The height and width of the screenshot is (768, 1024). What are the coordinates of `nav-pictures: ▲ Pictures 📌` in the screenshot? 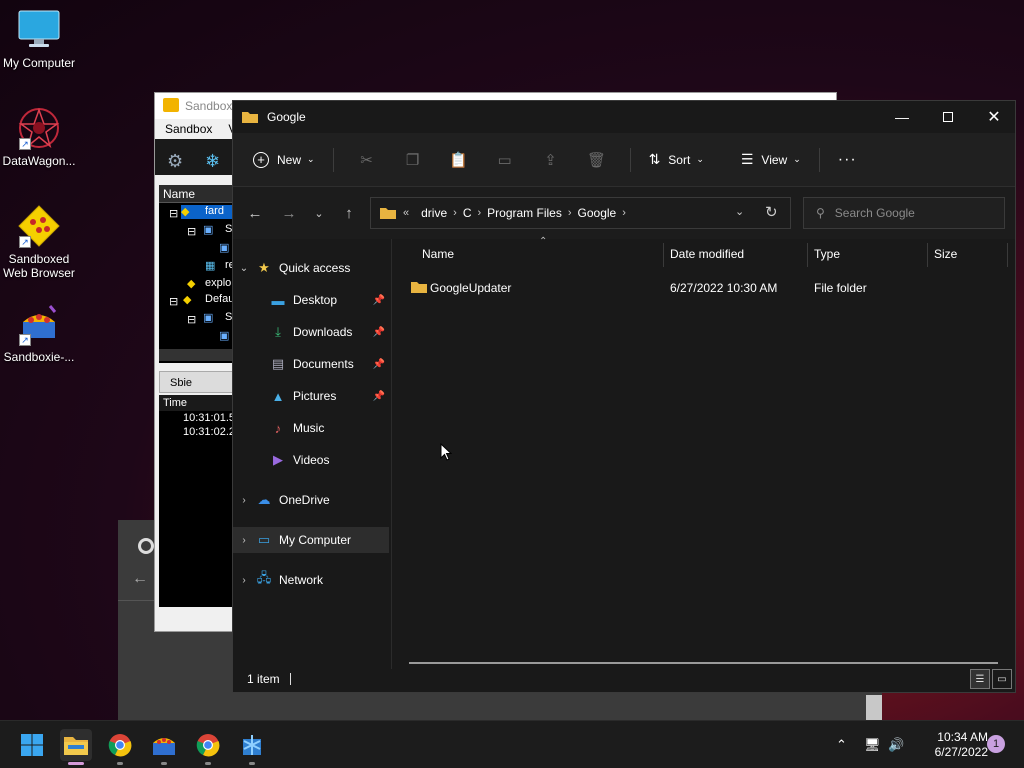 It's located at (311, 396).